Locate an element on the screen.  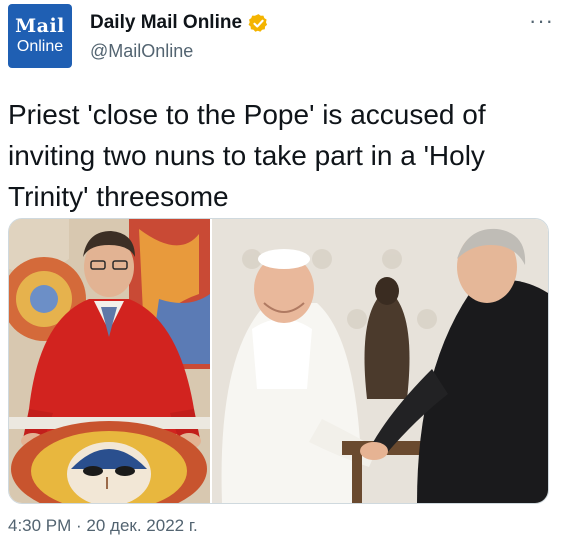
more-options-icon: ··· is located at coordinates (541, 21).